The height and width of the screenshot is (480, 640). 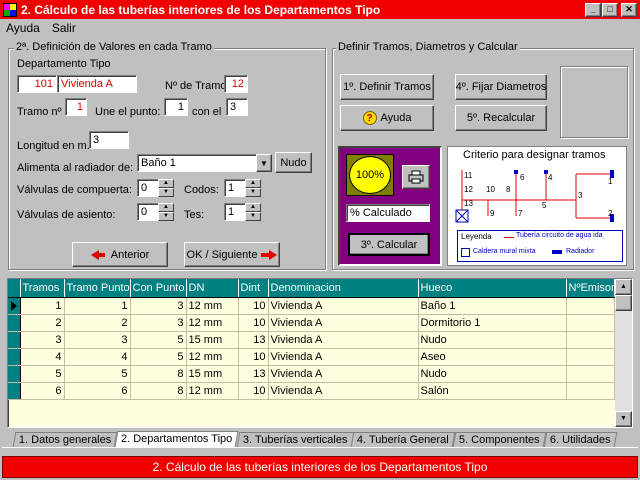 I want to click on ok-siguiente-button: OK / Siguiente, so click(x=232, y=254).